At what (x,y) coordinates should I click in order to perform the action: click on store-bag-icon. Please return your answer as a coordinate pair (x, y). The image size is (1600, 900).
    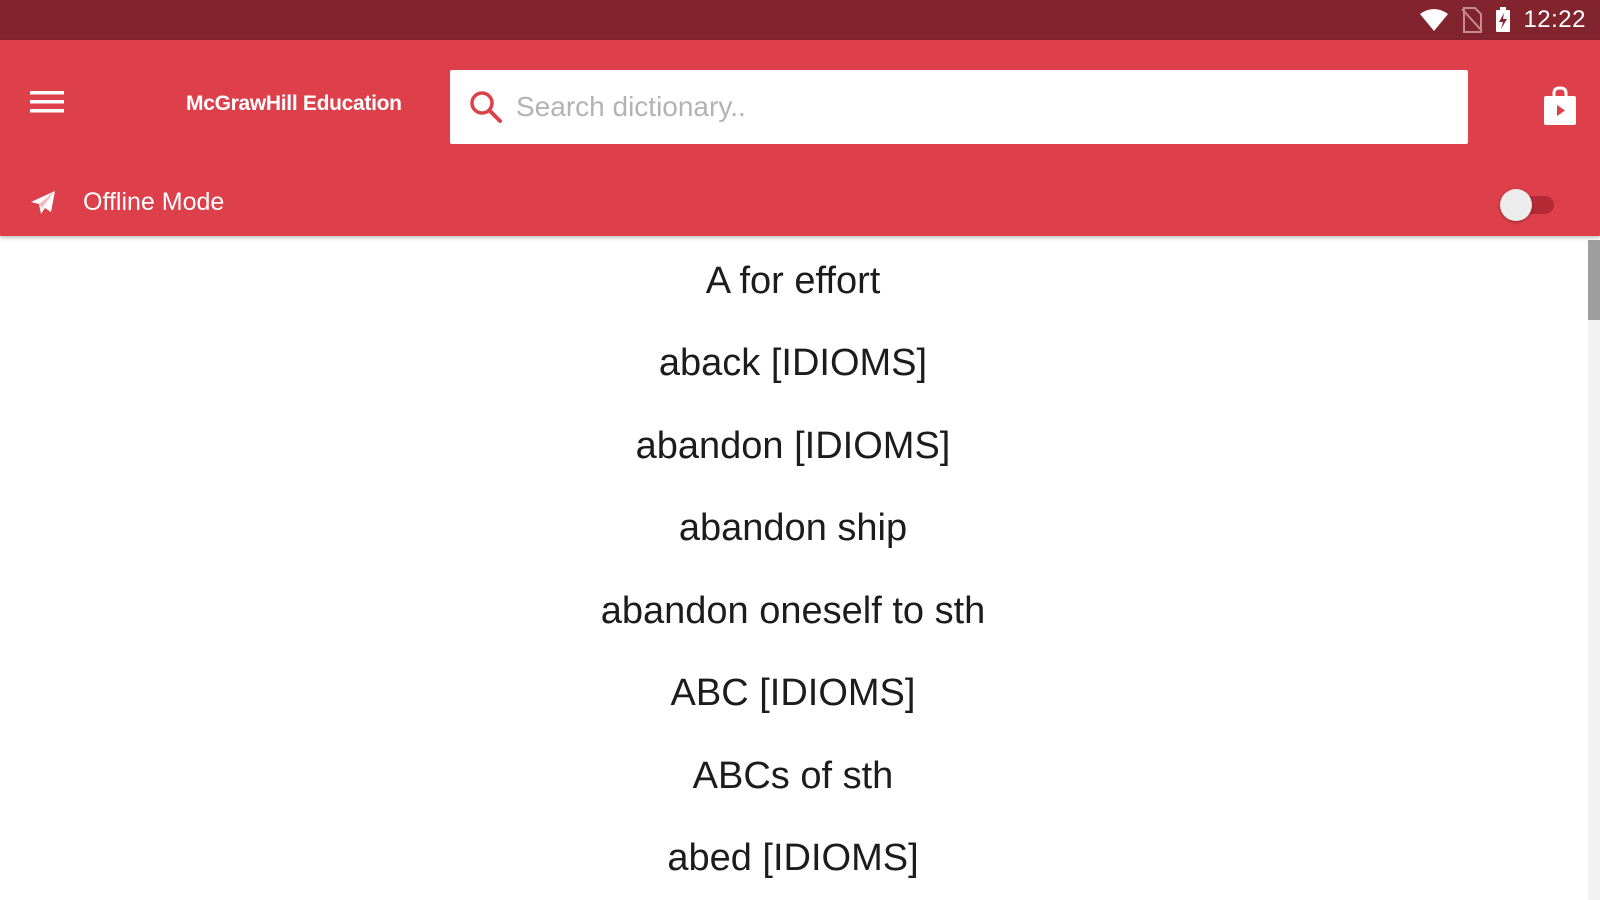
    Looking at the image, I should click on (1560, 108).